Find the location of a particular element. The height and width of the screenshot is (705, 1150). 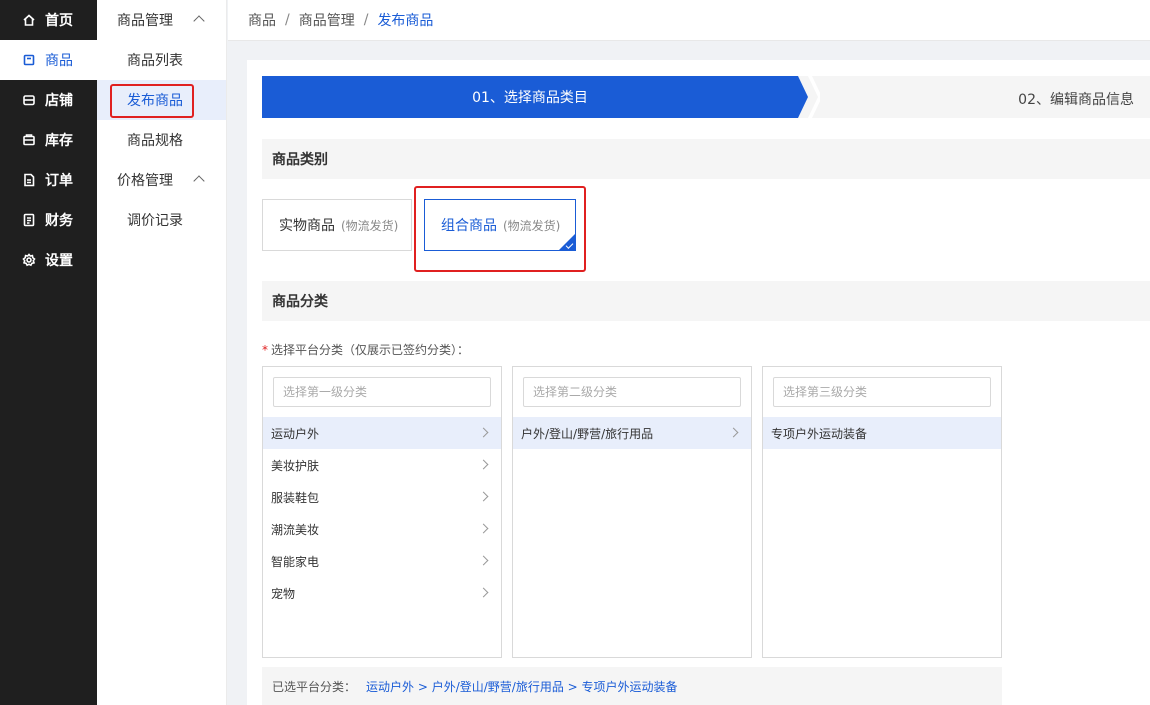

nav-item-order: 订单 is located at coordinates (48, 180).